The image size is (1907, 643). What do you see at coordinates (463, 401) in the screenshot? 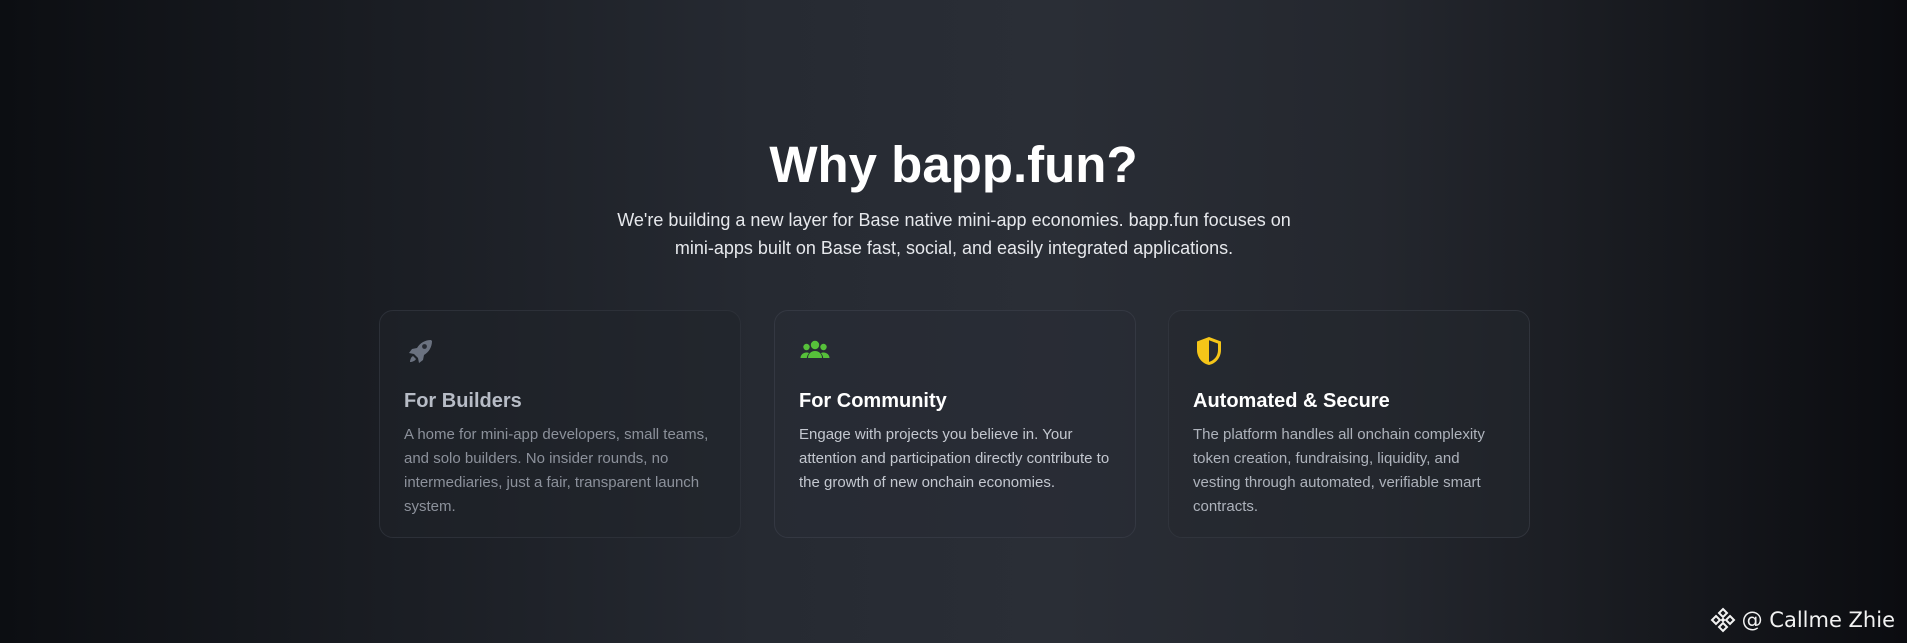
I see `feature-title: For Builders` at bounding box center [463, 401].